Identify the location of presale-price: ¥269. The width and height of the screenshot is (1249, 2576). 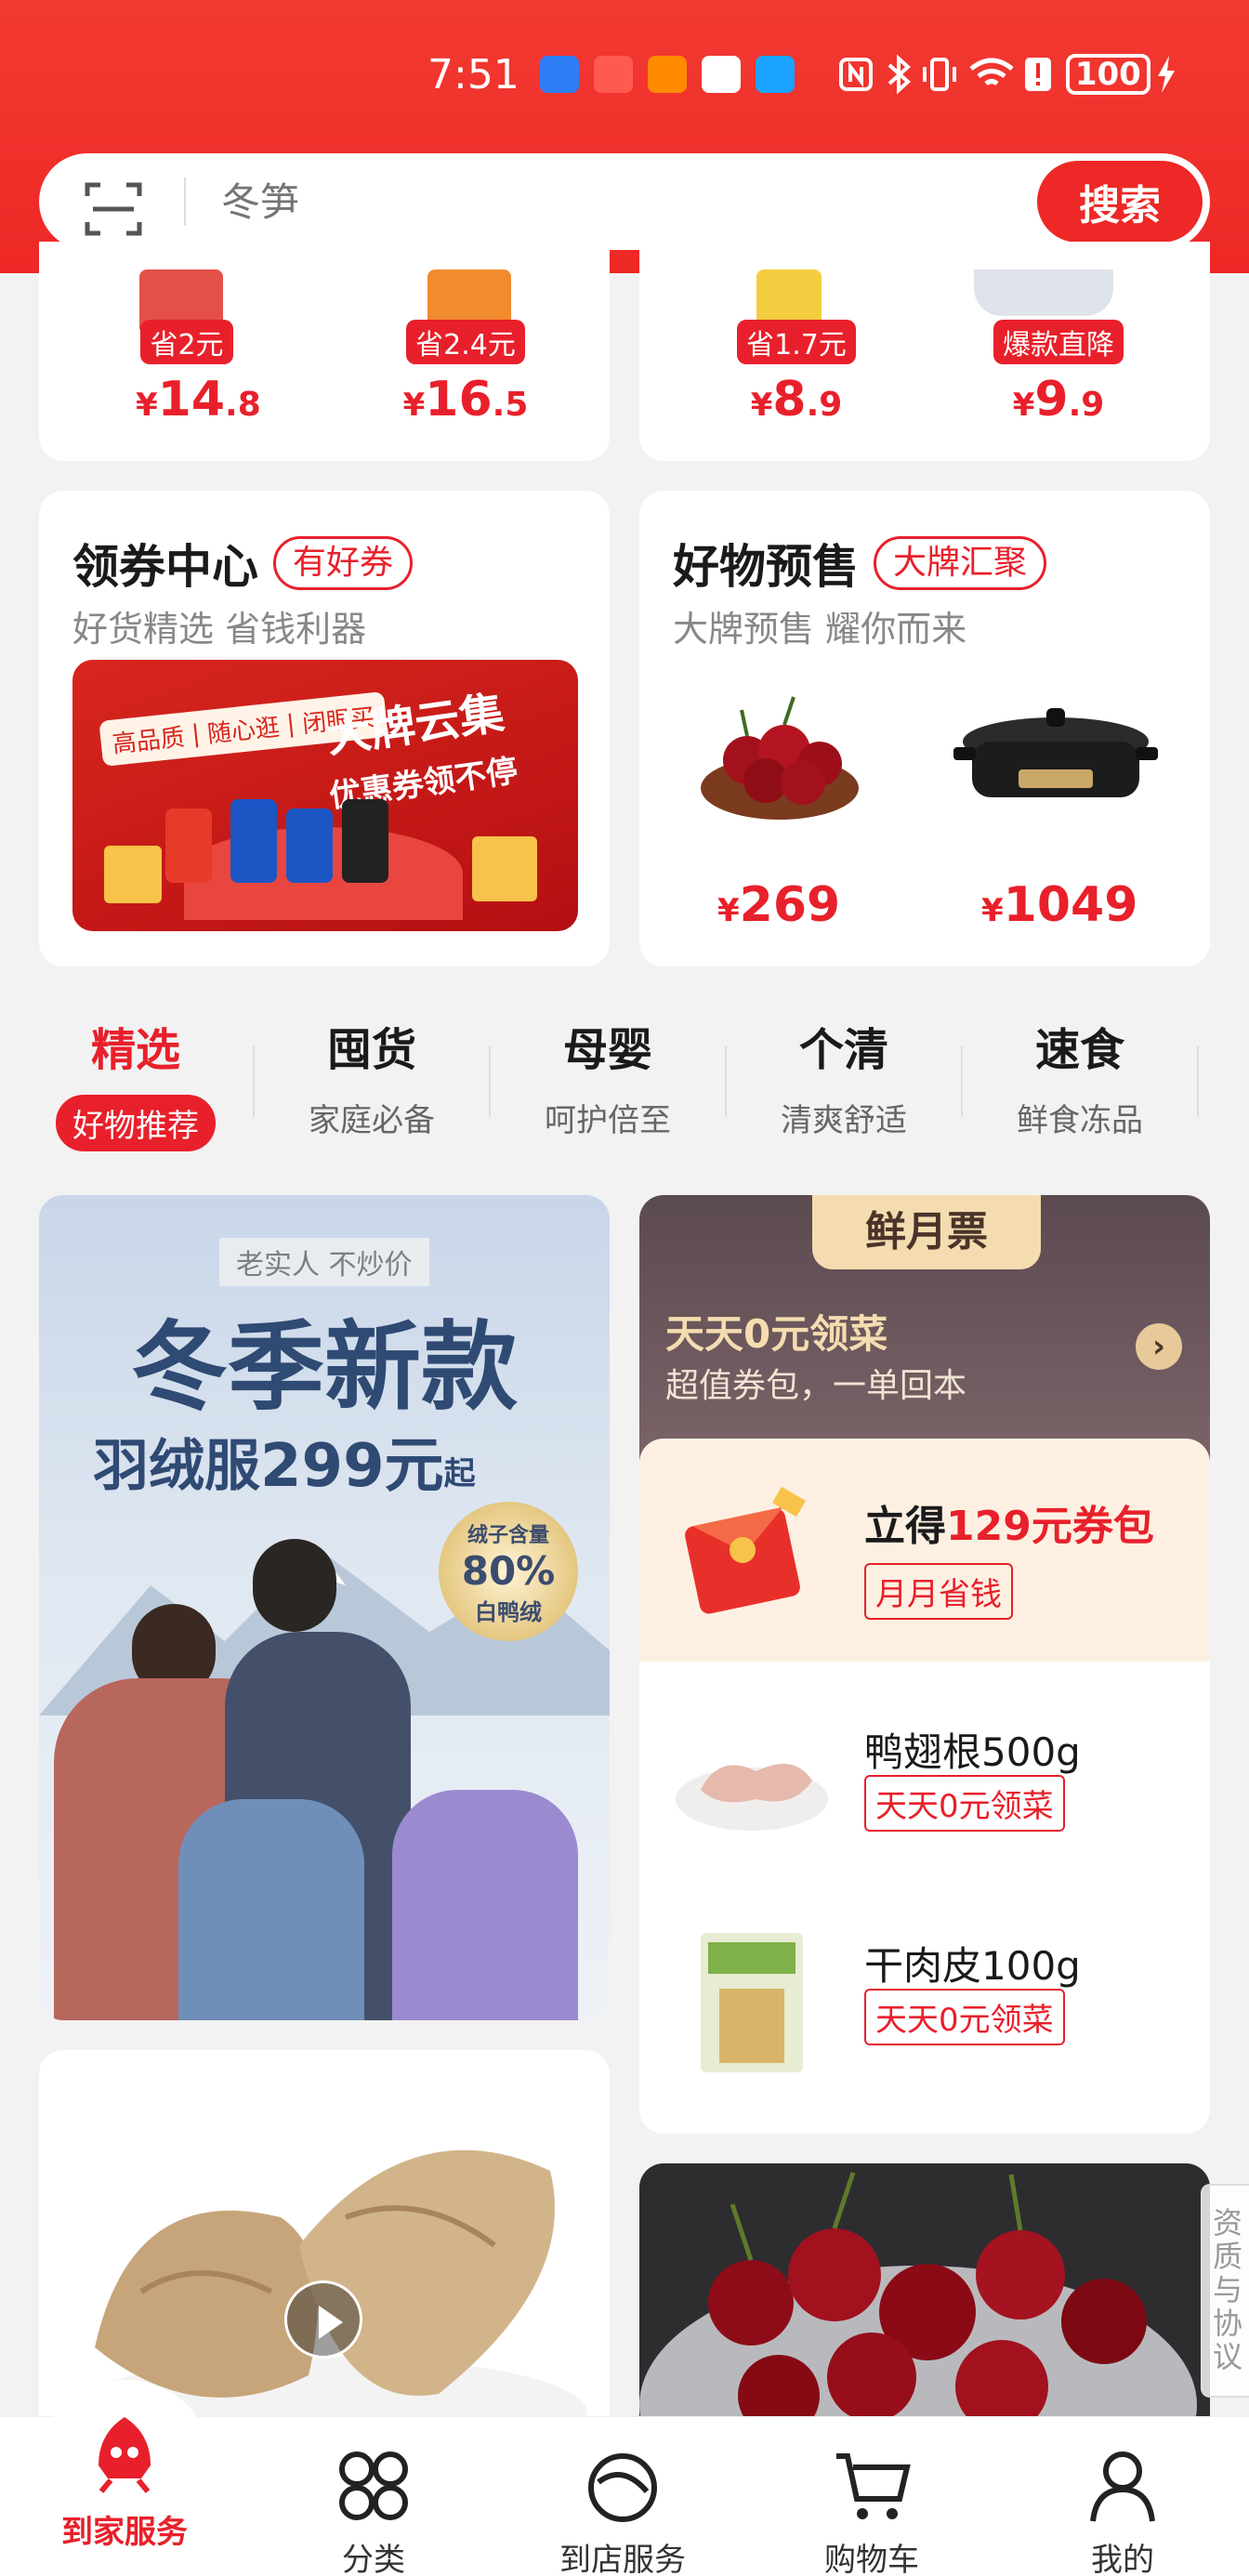
(779, 905).